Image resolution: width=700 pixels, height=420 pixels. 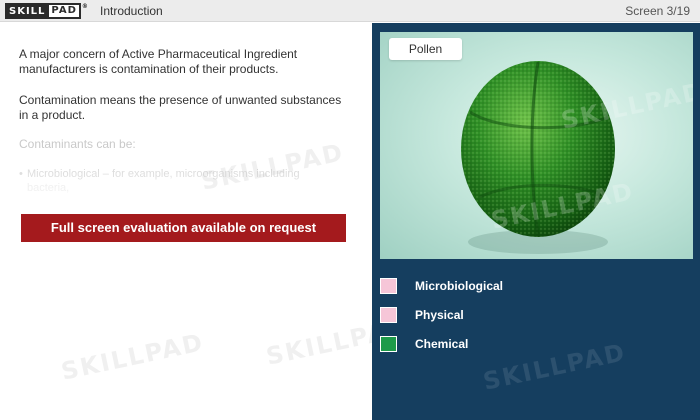 I want to click on image-caption: Pollen, so click(x=425, y=49).